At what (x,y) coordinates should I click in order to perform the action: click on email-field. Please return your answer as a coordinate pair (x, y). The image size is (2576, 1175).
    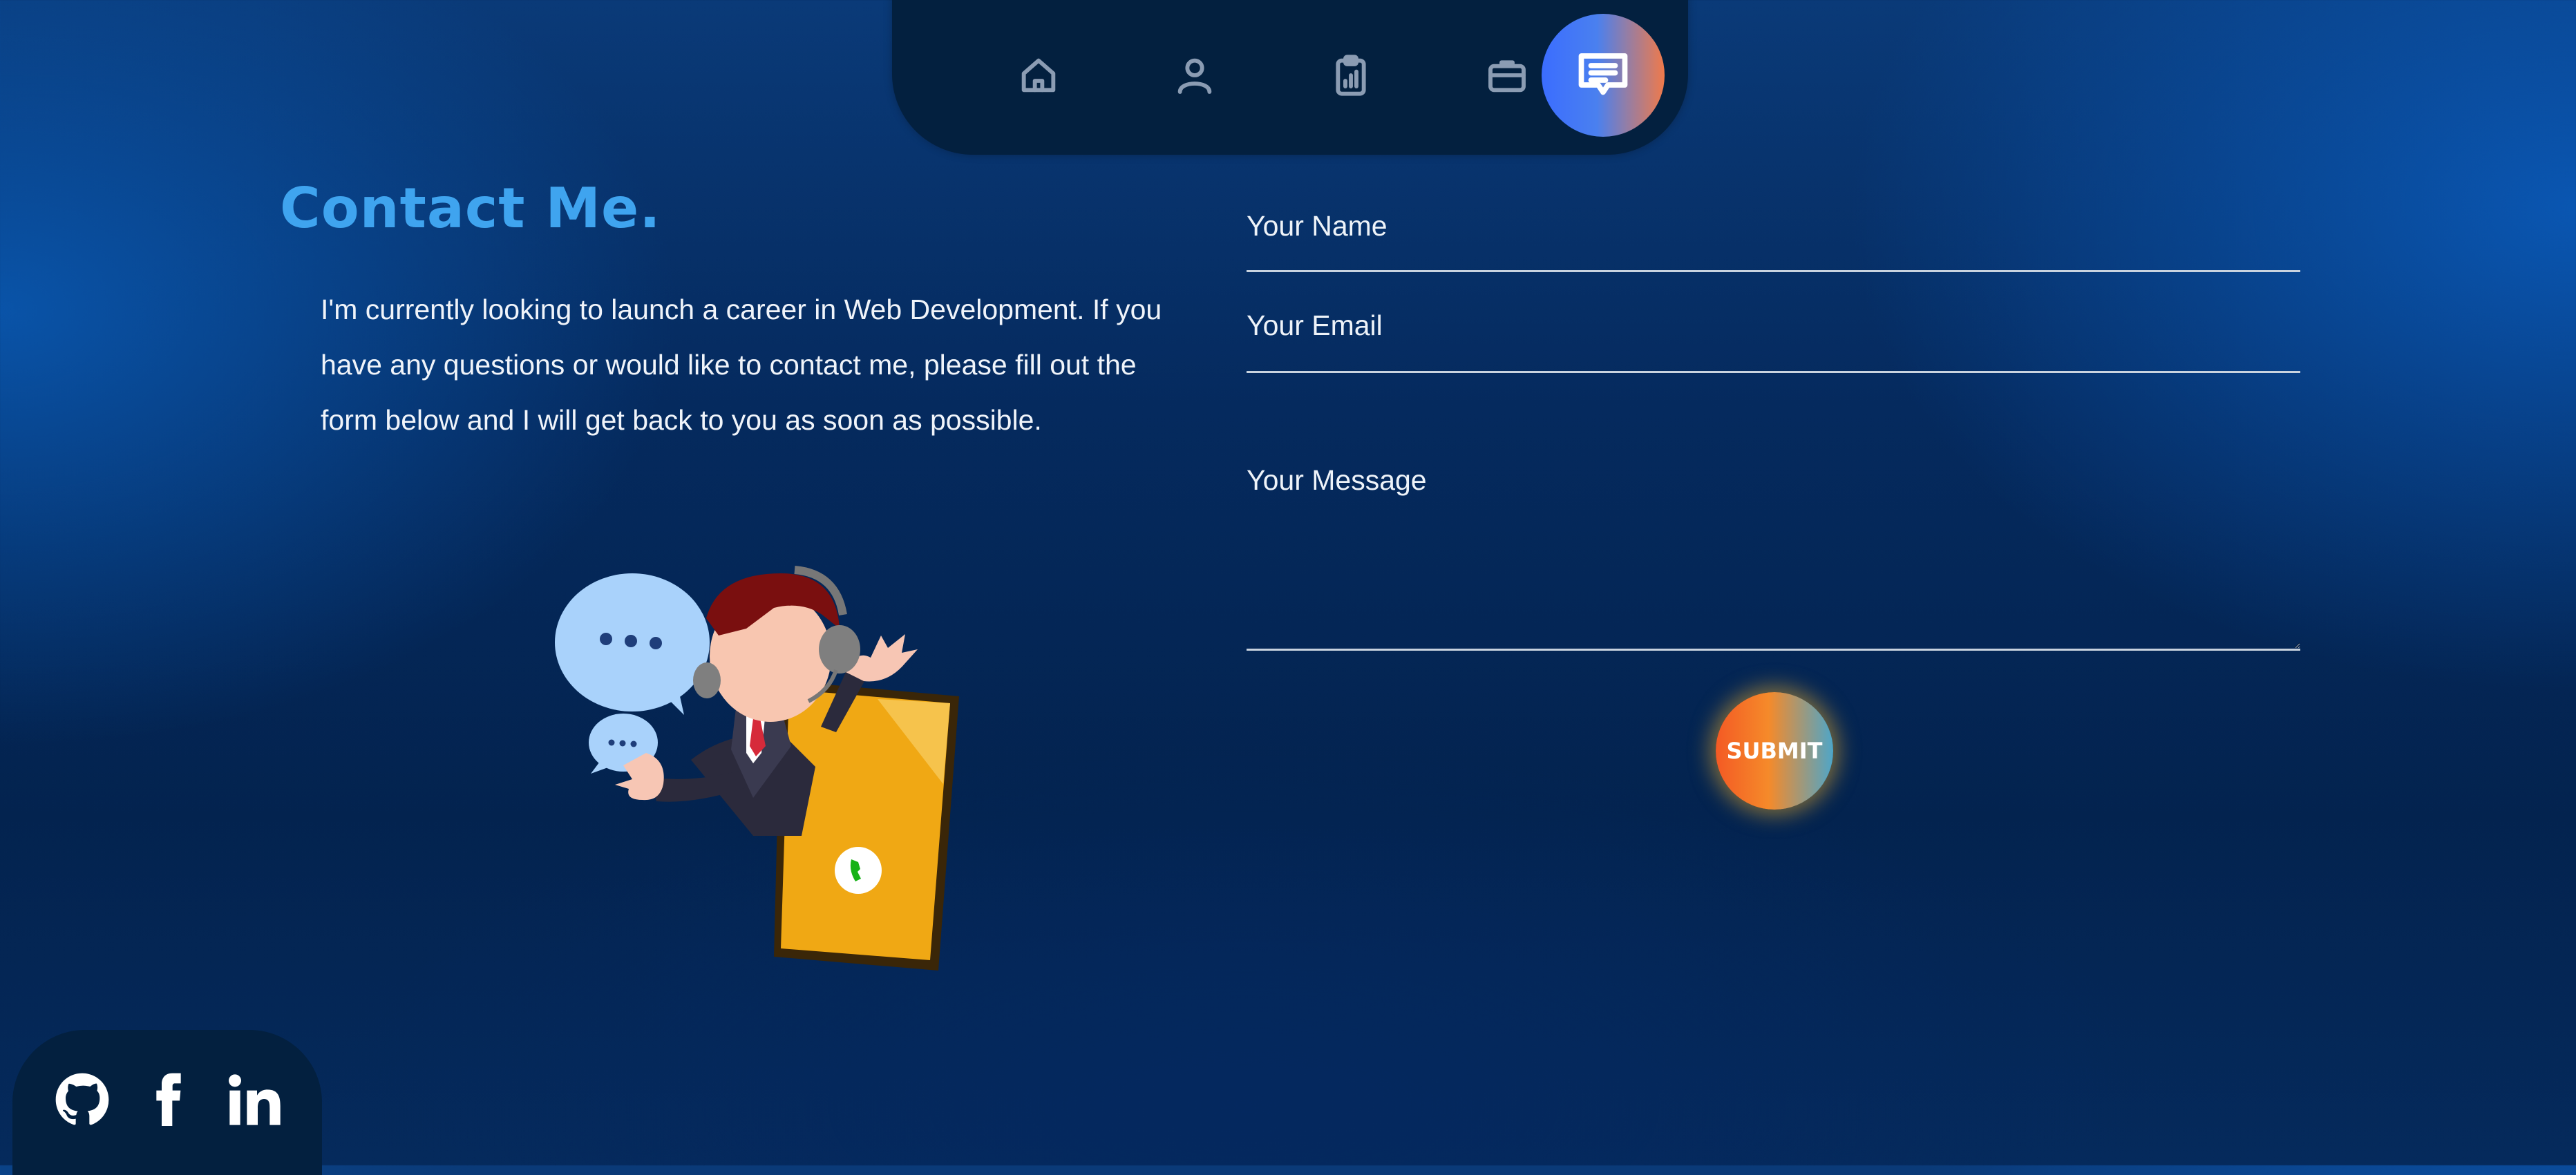
    Looking at the image, I should click on (1773, 335).